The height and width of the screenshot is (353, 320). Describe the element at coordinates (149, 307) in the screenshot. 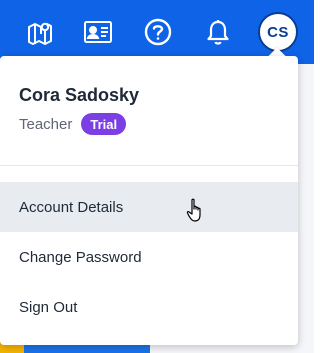

I see `sign-out-item: Sign Out` at that location.